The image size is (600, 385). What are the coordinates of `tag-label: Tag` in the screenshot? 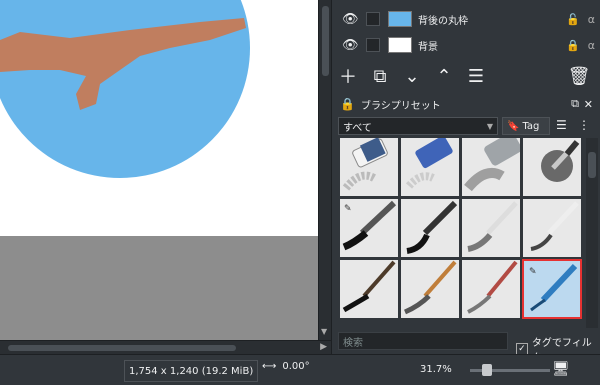 It's located at (531, 126).